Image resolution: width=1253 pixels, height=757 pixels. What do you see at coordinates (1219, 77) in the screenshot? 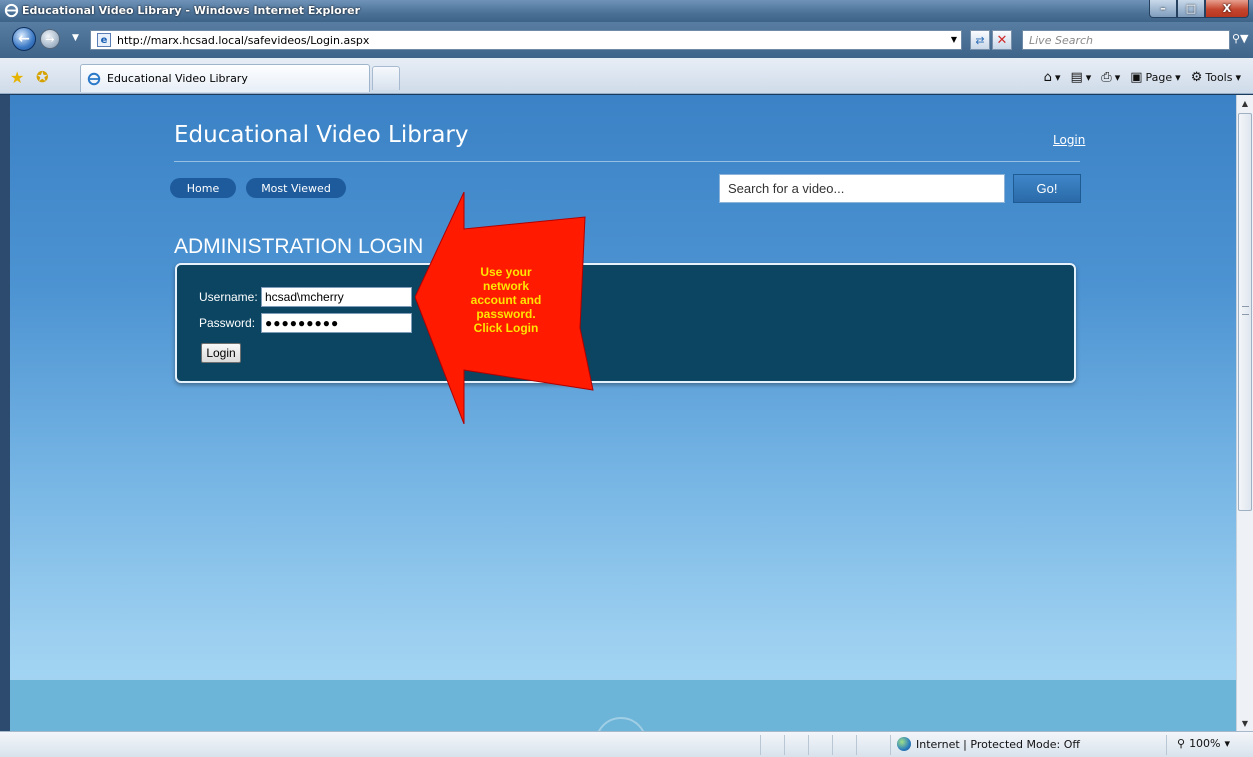
I see `tools-menu-label: Tools` at bounding box center [1219, 77].